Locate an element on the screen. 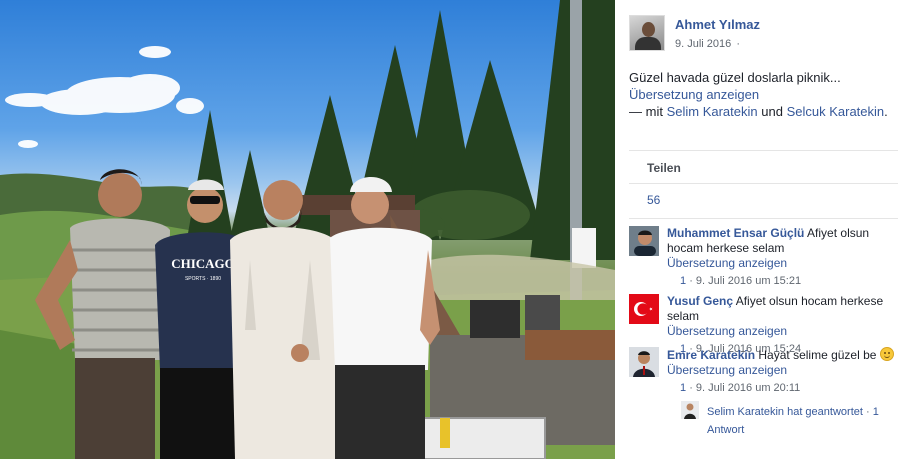 This screenshot has width=898, height=459. avatar-body-shape is located at coordinates (648, 43).